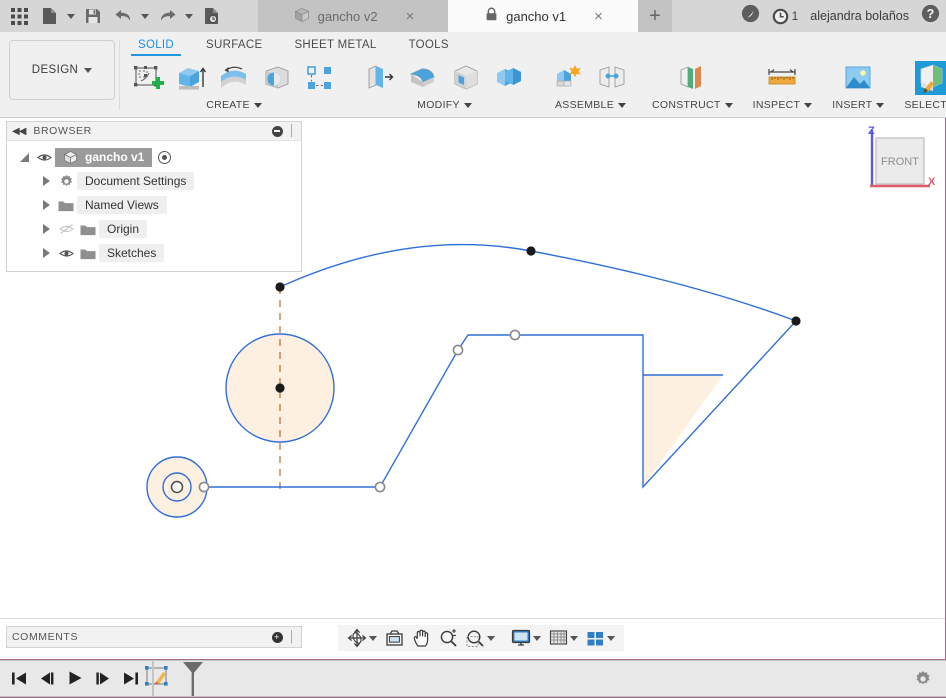  I want to click on job-status-indicator: 1, so click(785, 16).